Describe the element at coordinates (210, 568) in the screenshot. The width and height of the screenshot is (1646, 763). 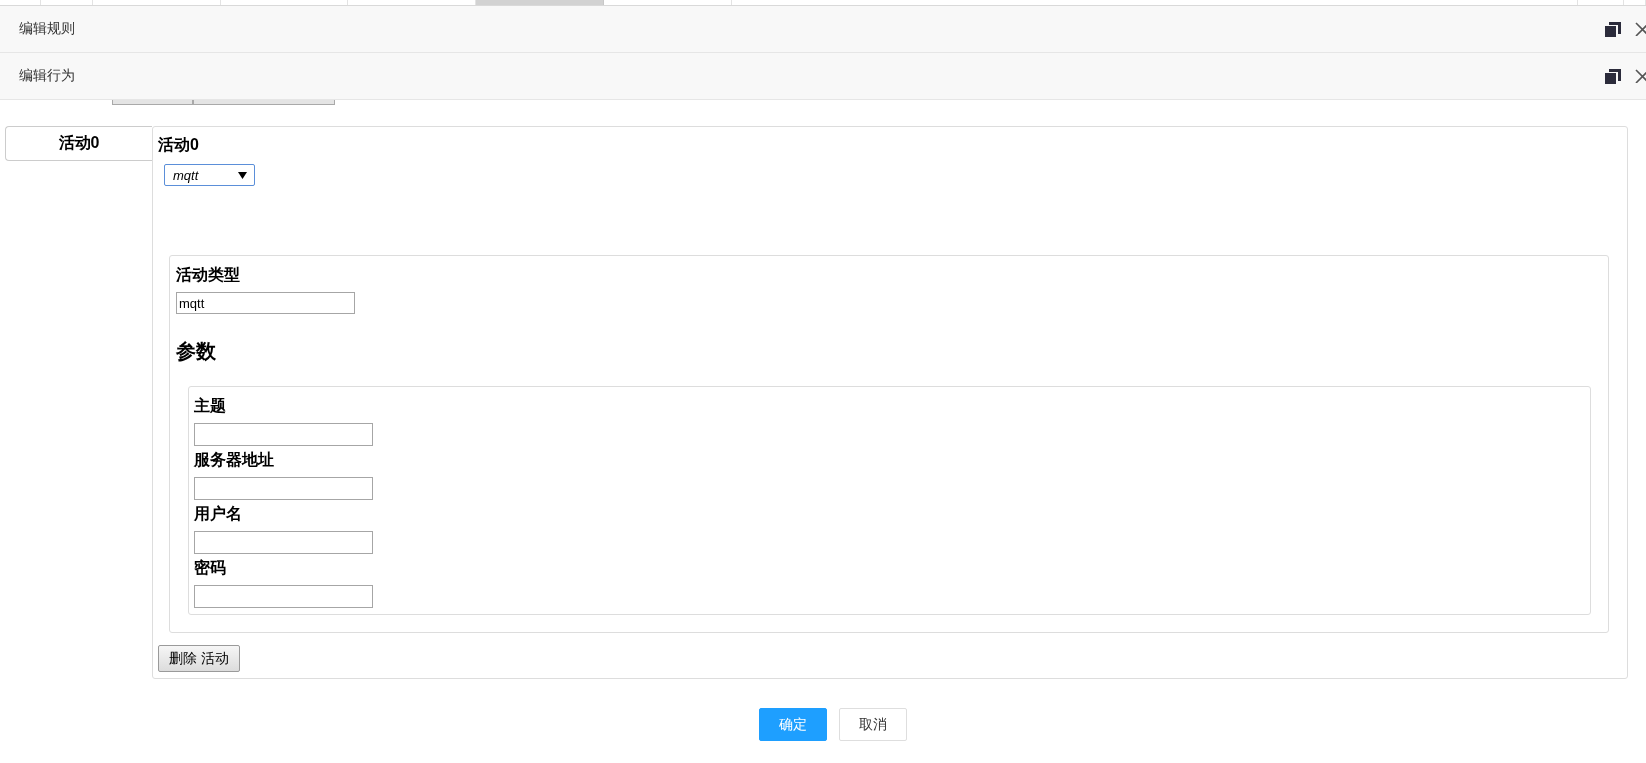
I see `field-label: 密码` at that location.